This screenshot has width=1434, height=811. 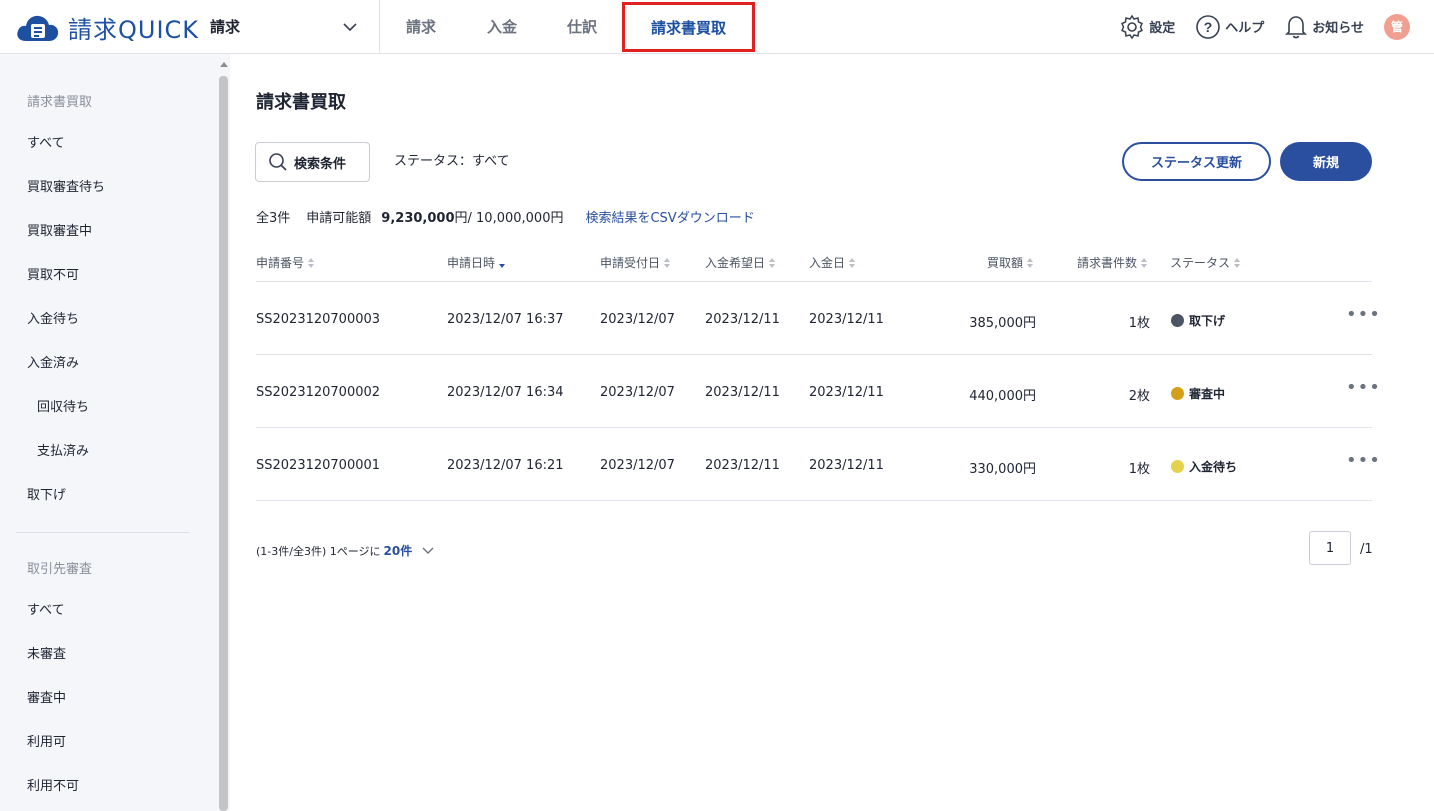 What do you see at coordinates (582, 26) in the screenshot?
I see `nav-journal: 仕訳` at bounding box center [582, 26].